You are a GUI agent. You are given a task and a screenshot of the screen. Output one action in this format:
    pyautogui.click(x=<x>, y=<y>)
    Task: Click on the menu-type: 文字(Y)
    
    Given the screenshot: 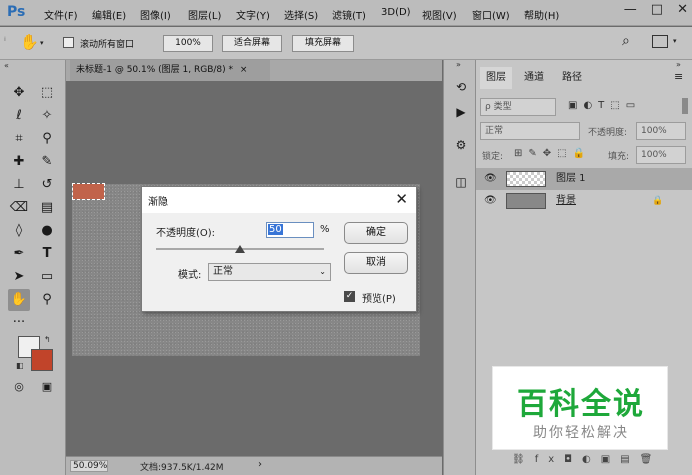 What is the action you would take?
    pyautogui.click(x=253, y=14)
    